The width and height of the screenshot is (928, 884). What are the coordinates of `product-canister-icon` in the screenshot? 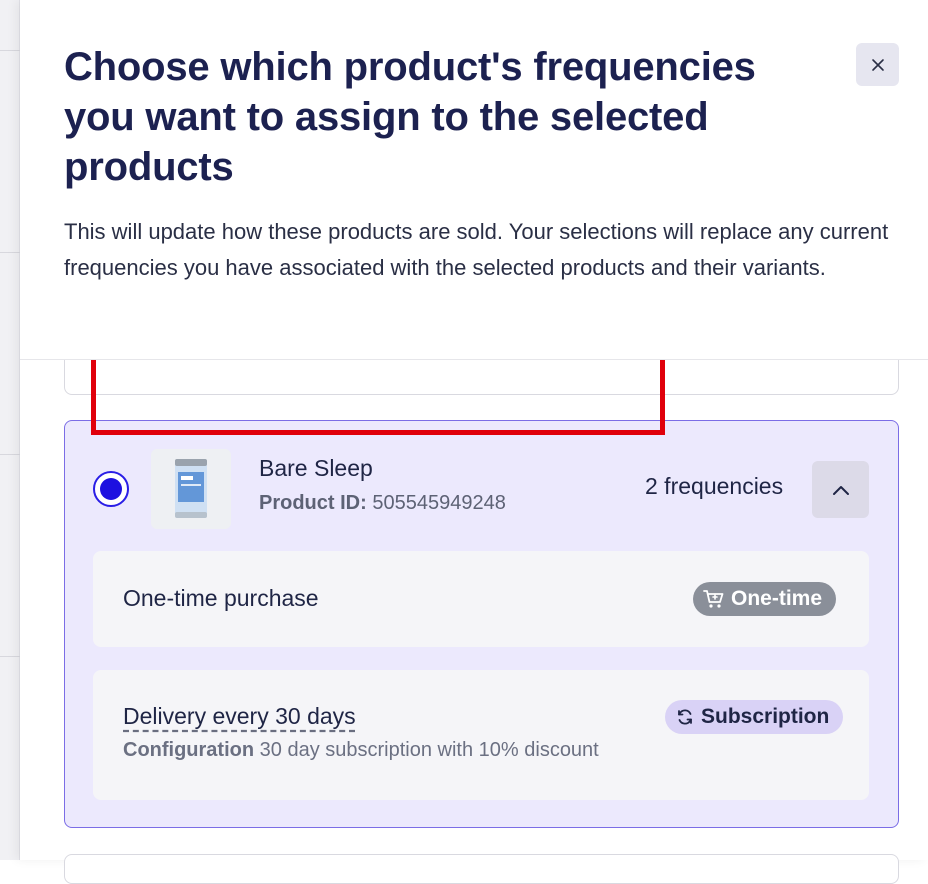 It's located at (191, 488).